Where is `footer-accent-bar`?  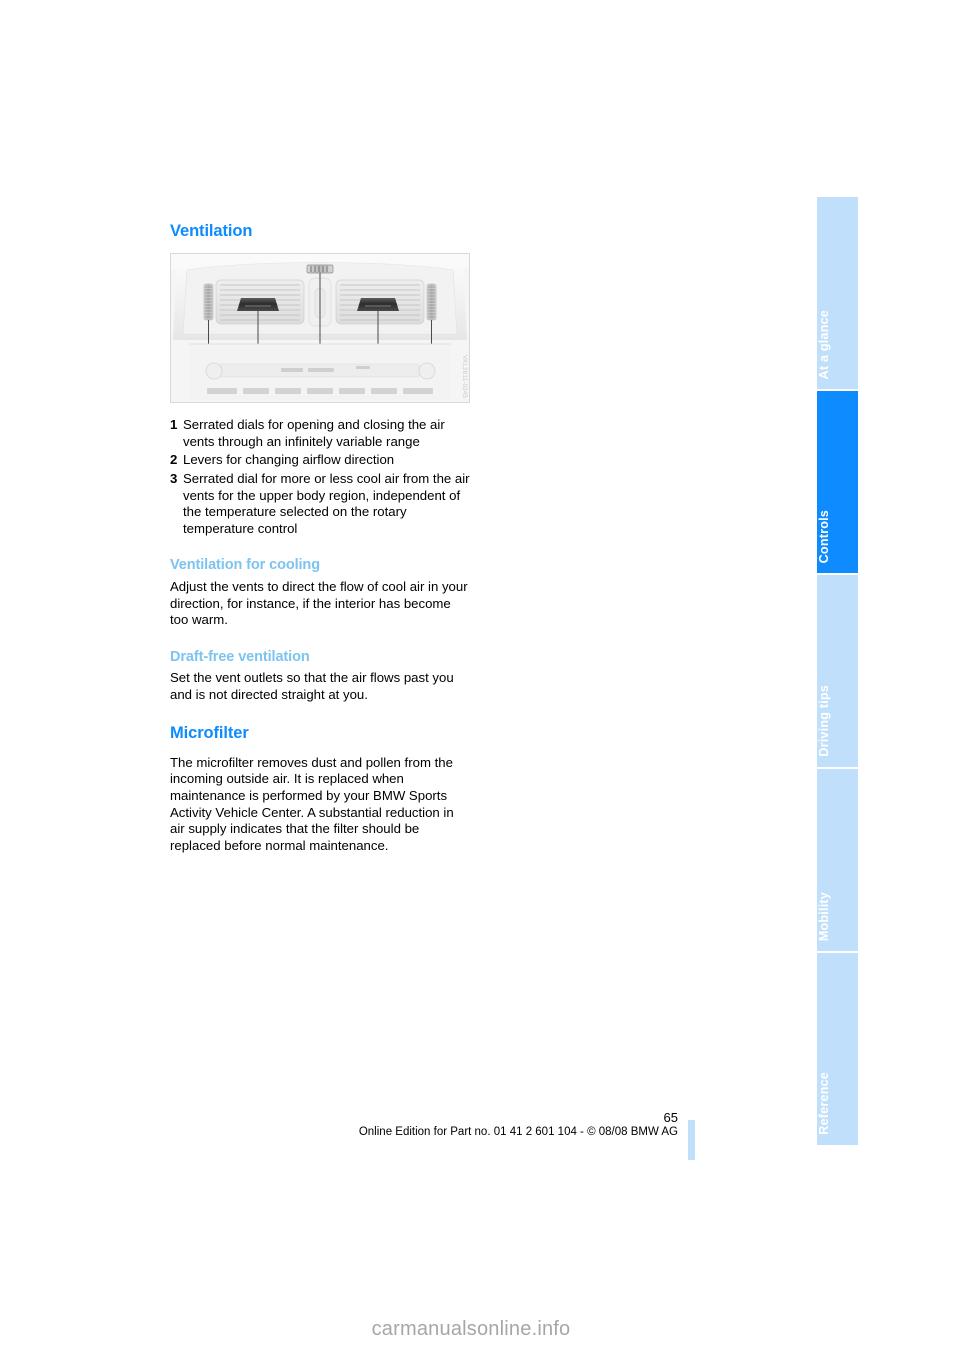 footer-accent-bar is located at coordinates (691, 1140).